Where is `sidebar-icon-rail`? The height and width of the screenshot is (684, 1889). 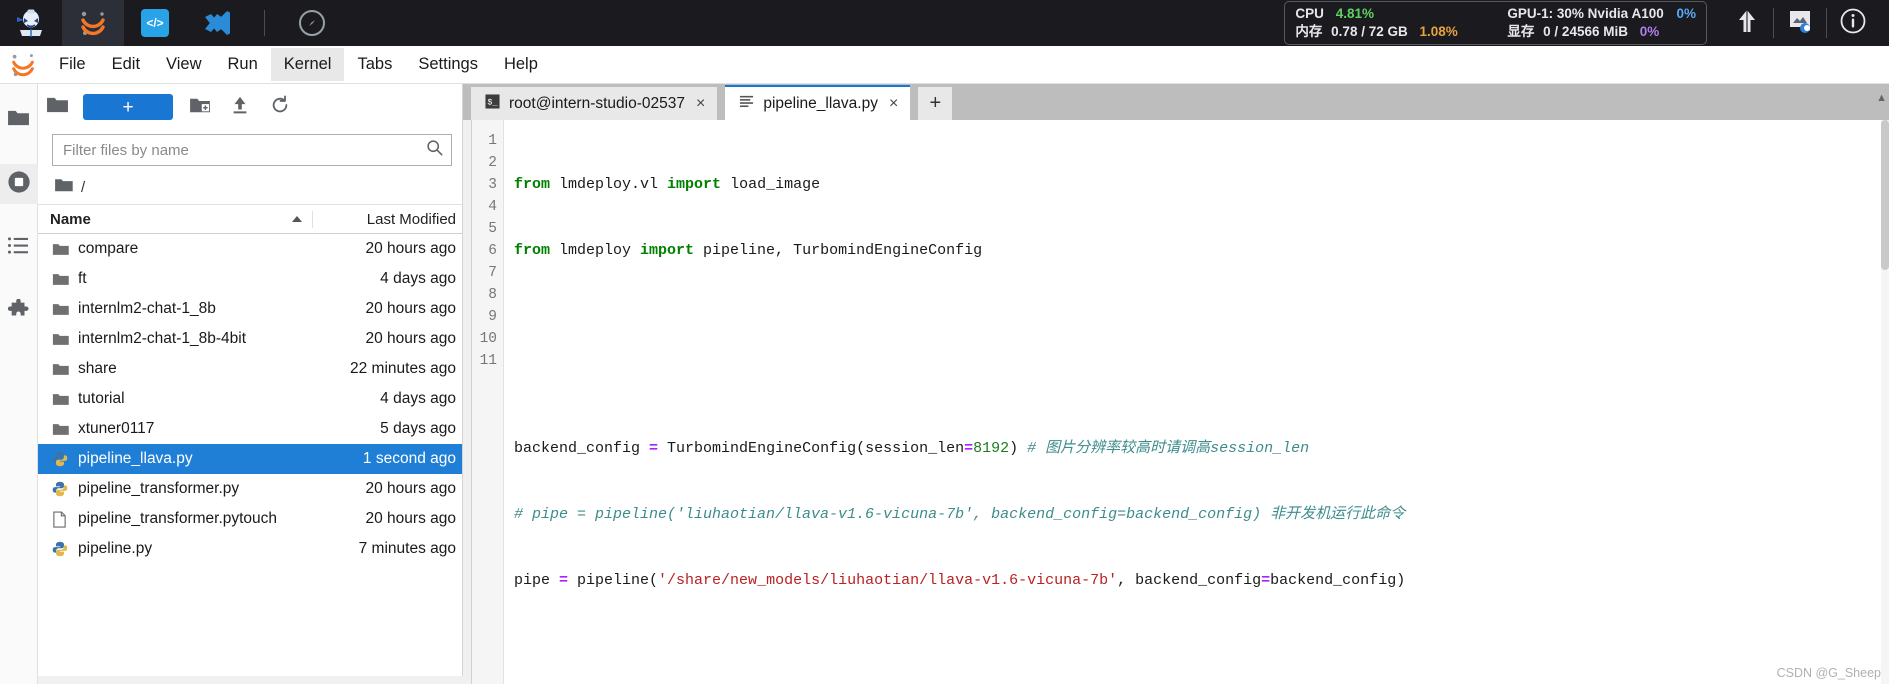
sidebar-icon-rail is located at coordinates (19, 384).